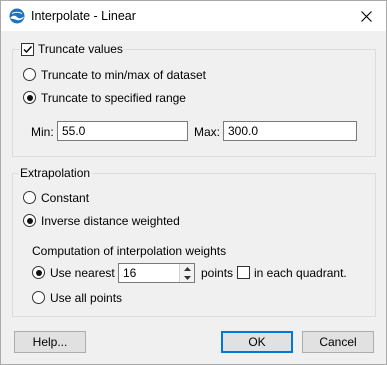  What do you see at coordinates (156, 273) in the screenshot?
I see `nearest-count-stepper: 16` at bounding box center [156, 273].